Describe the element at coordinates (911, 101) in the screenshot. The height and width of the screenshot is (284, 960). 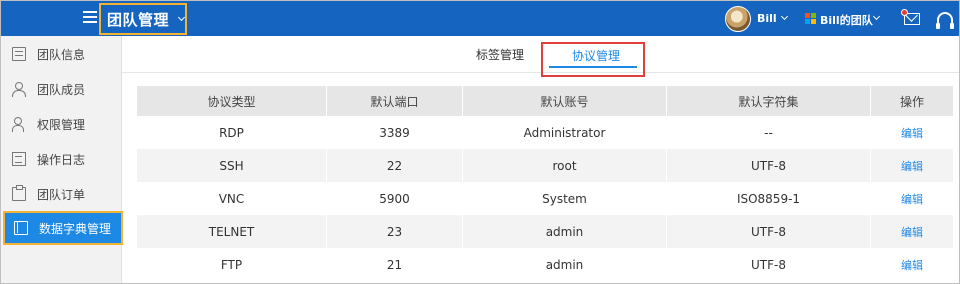
I see `column-header: 操作` at that location.